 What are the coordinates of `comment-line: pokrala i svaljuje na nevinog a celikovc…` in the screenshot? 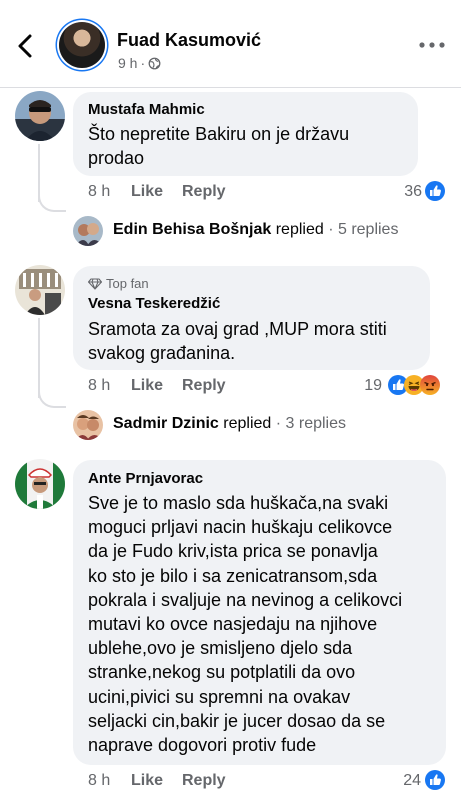 It's located at (245, 599).